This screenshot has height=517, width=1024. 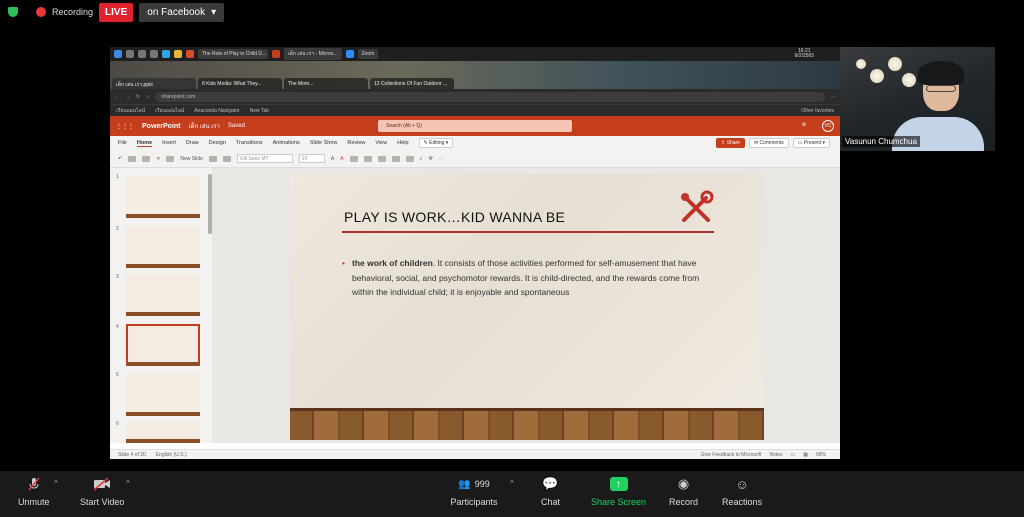 What do you see at coordinates (128, 483) in the screenshot?
I see `video-options-caret-icon: ^` at bounding box center [128, 483].